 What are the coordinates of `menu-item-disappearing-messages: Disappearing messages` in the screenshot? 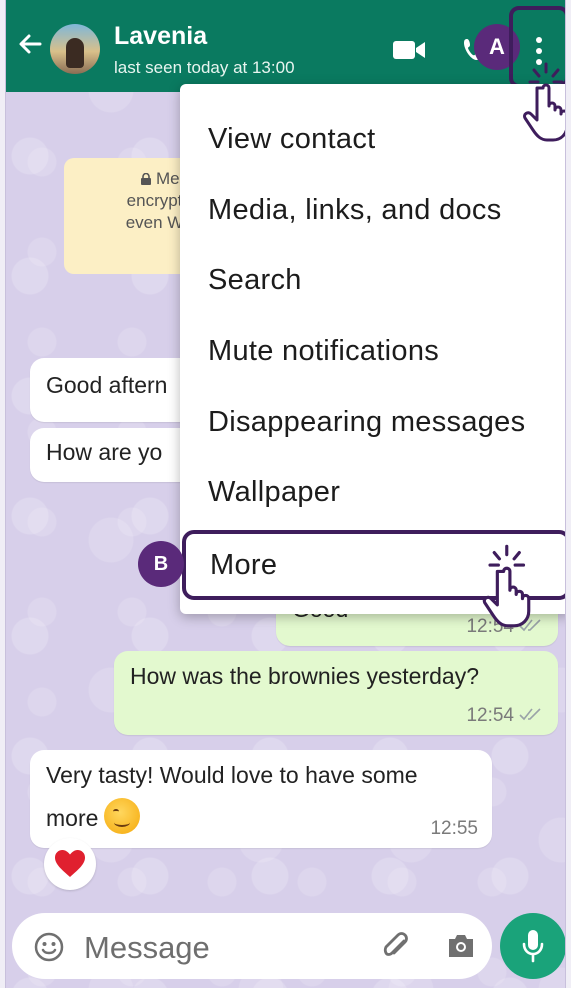 It's located at (372, 422).